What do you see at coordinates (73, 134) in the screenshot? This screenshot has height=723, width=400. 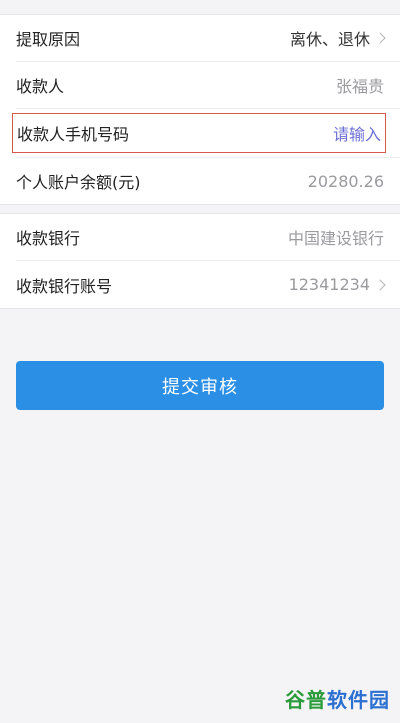 I see `payee-phone-label: 收款人手机号码` at bounding box center [73, 134].